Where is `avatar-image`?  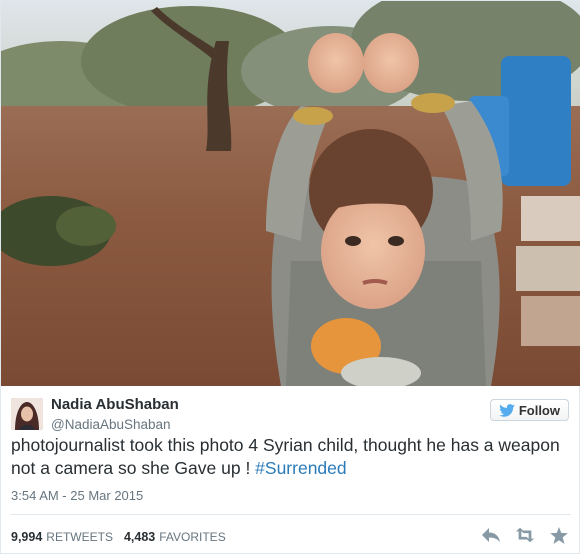 avatar-image is located at coordinates (27, 414).